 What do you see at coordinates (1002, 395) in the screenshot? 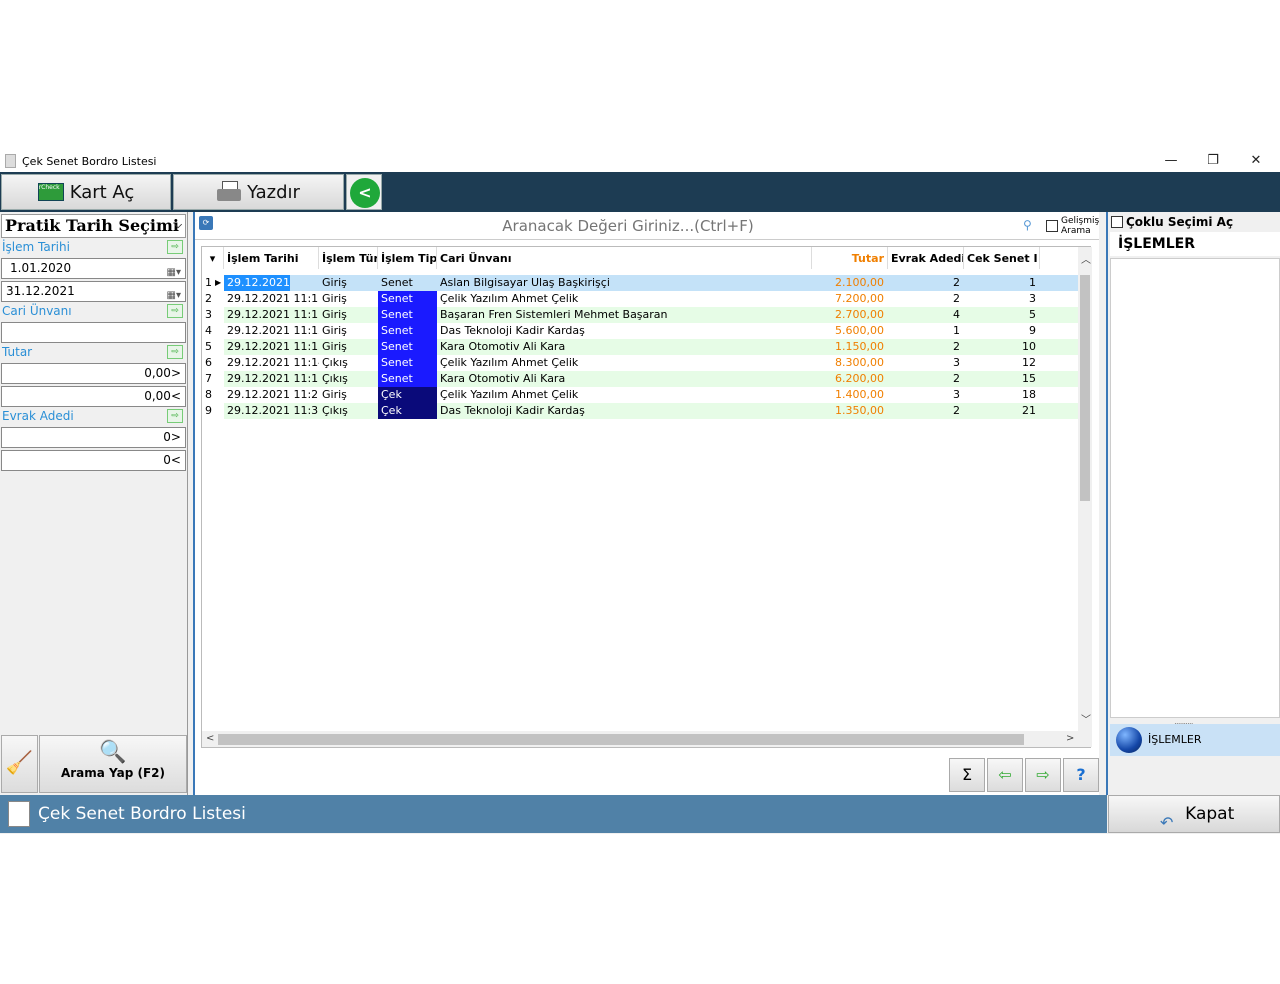
I see `cell-id: 18` at bounding box center [1002, 395].